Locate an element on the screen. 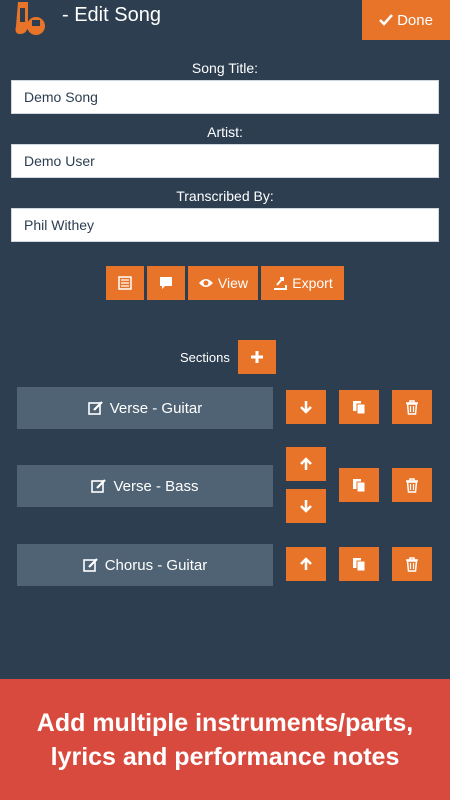 The height and width of the screenshot is (800, 450). song-toolbar: View Export is located at coordinates (225, 283).